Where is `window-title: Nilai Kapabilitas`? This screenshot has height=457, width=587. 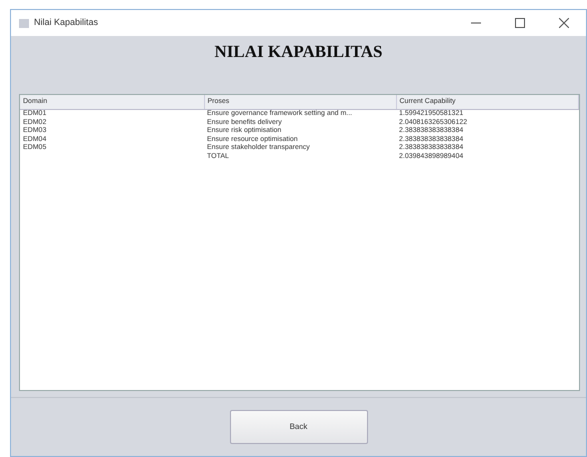
window-title: Nilai Kapabilitas is located at coordinates (67, 23).